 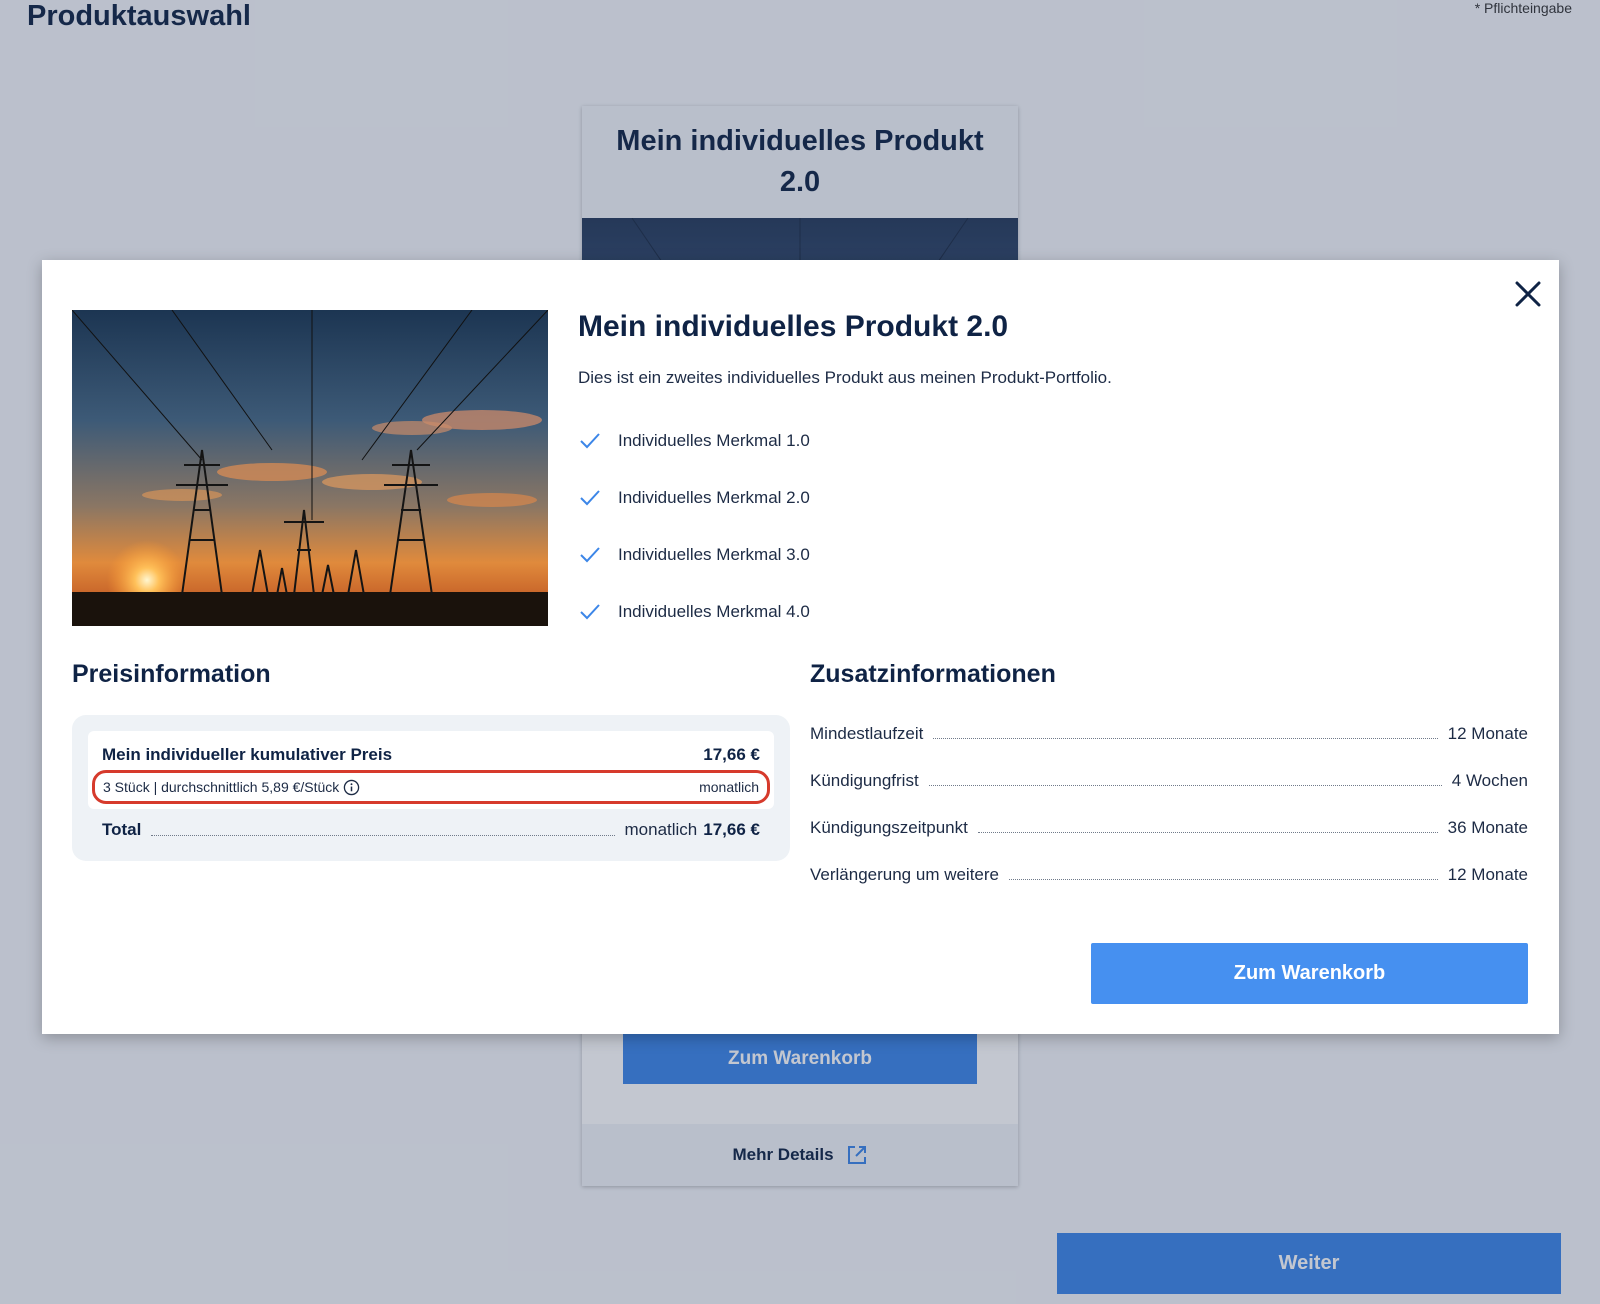 What do you see at coordinates (221, 787) in the screenshot?
I see `price-item-detail: 3 Stück | durchschnittlich 5,89 €/Stück` at bounding box center [221, 787].